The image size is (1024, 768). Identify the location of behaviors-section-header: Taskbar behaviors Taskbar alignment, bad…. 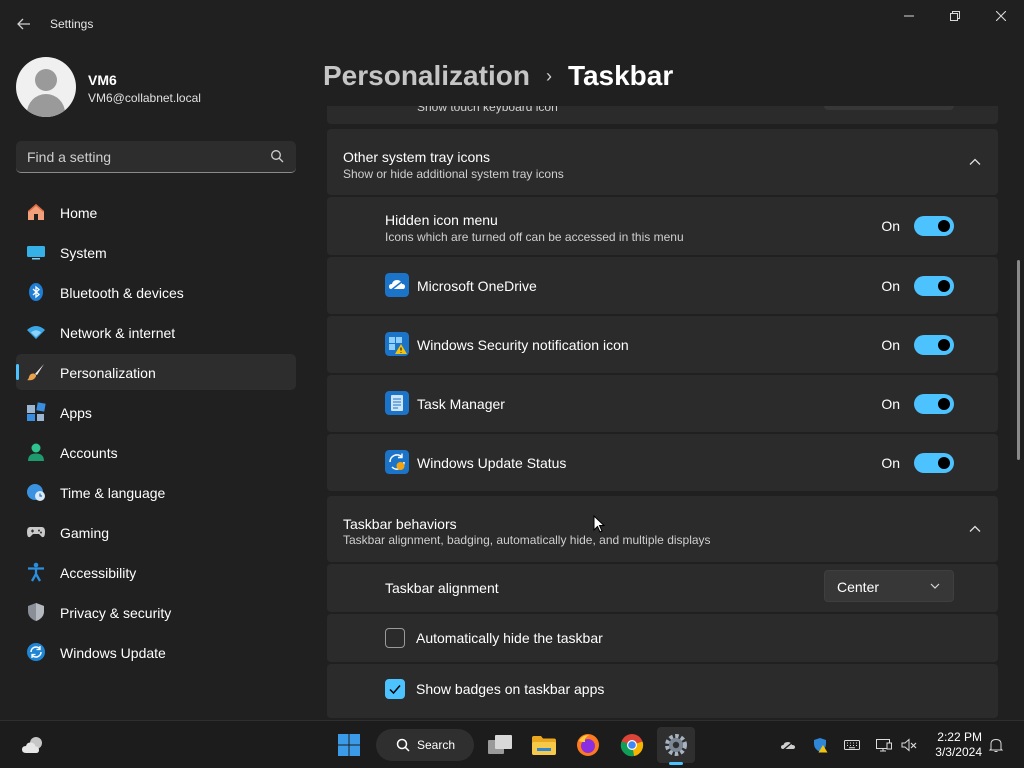
(662, 529).